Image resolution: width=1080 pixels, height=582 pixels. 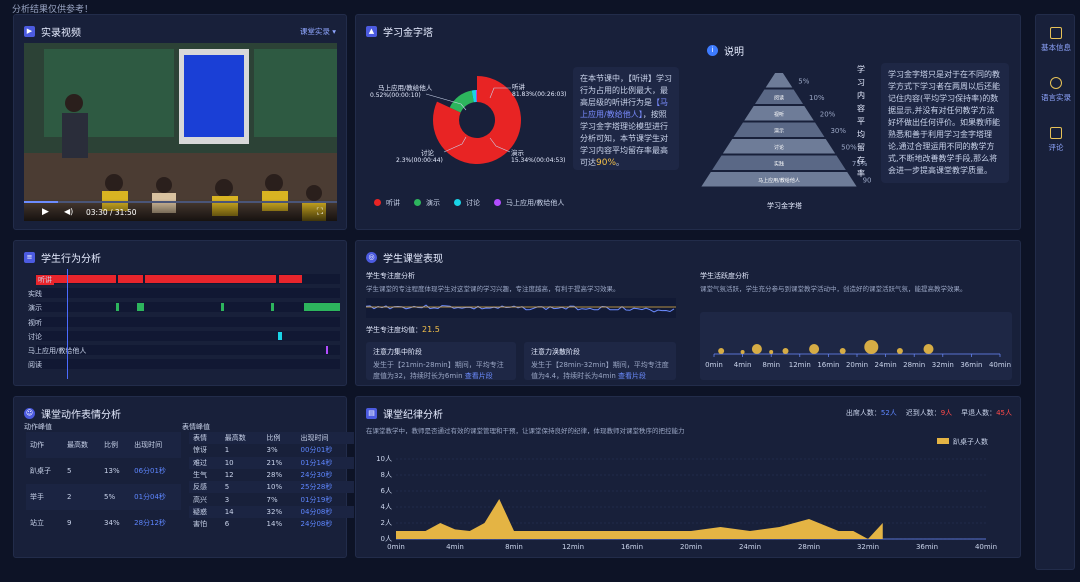 What do you see at coordinates (325, 475) in the screenshot?
I see `time-link: 24分30秒` at bounding box center [325, 475].